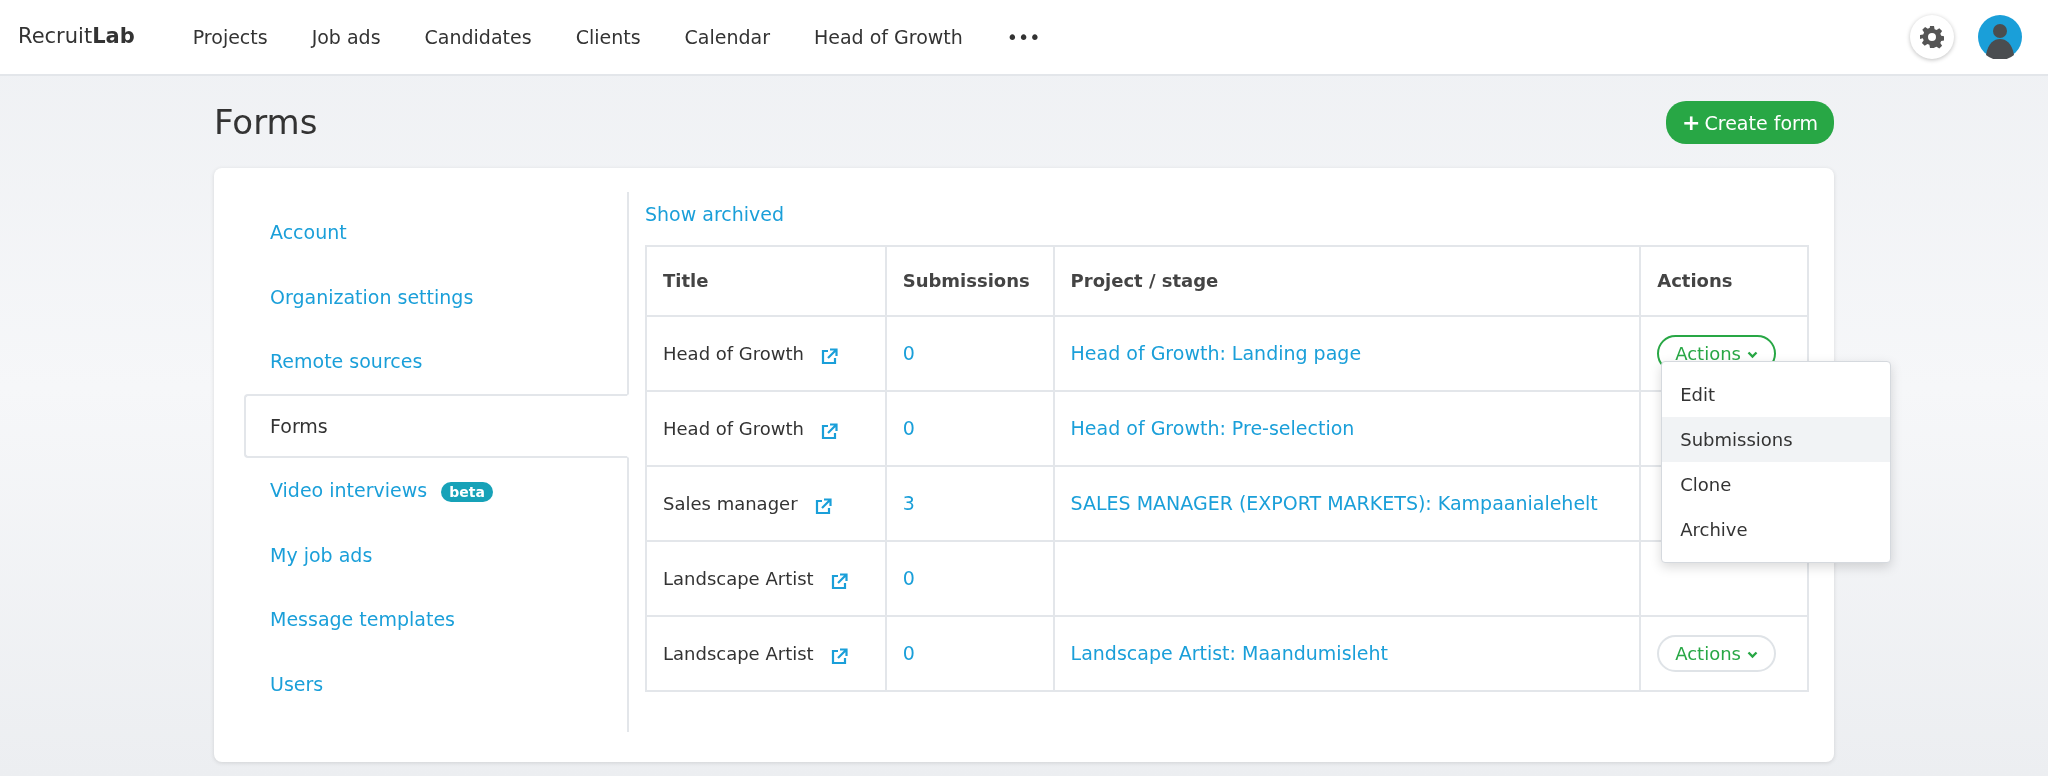  I want to click on dropdown-item: Submissions, so click(1776, 439).